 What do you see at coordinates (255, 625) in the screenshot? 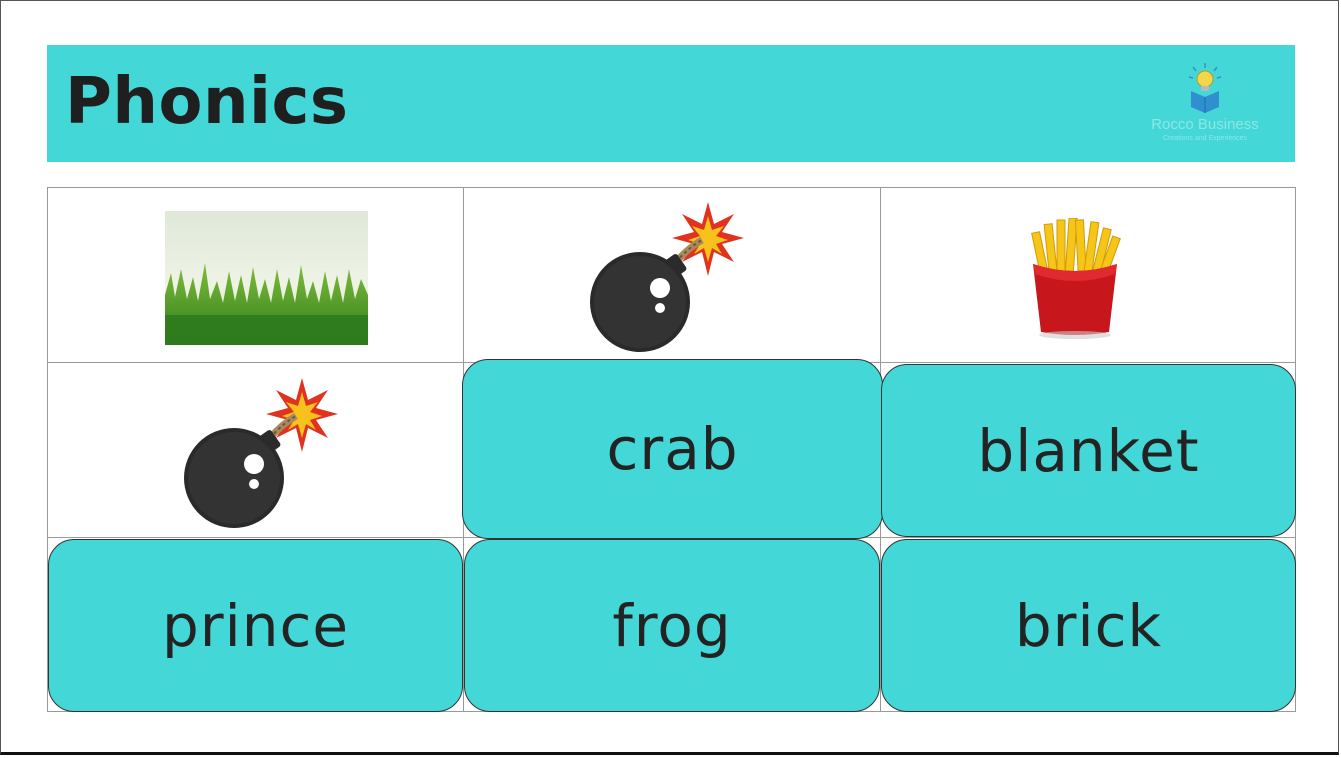
I see `word-card-prince: prince` at bounding box center [255, 625].